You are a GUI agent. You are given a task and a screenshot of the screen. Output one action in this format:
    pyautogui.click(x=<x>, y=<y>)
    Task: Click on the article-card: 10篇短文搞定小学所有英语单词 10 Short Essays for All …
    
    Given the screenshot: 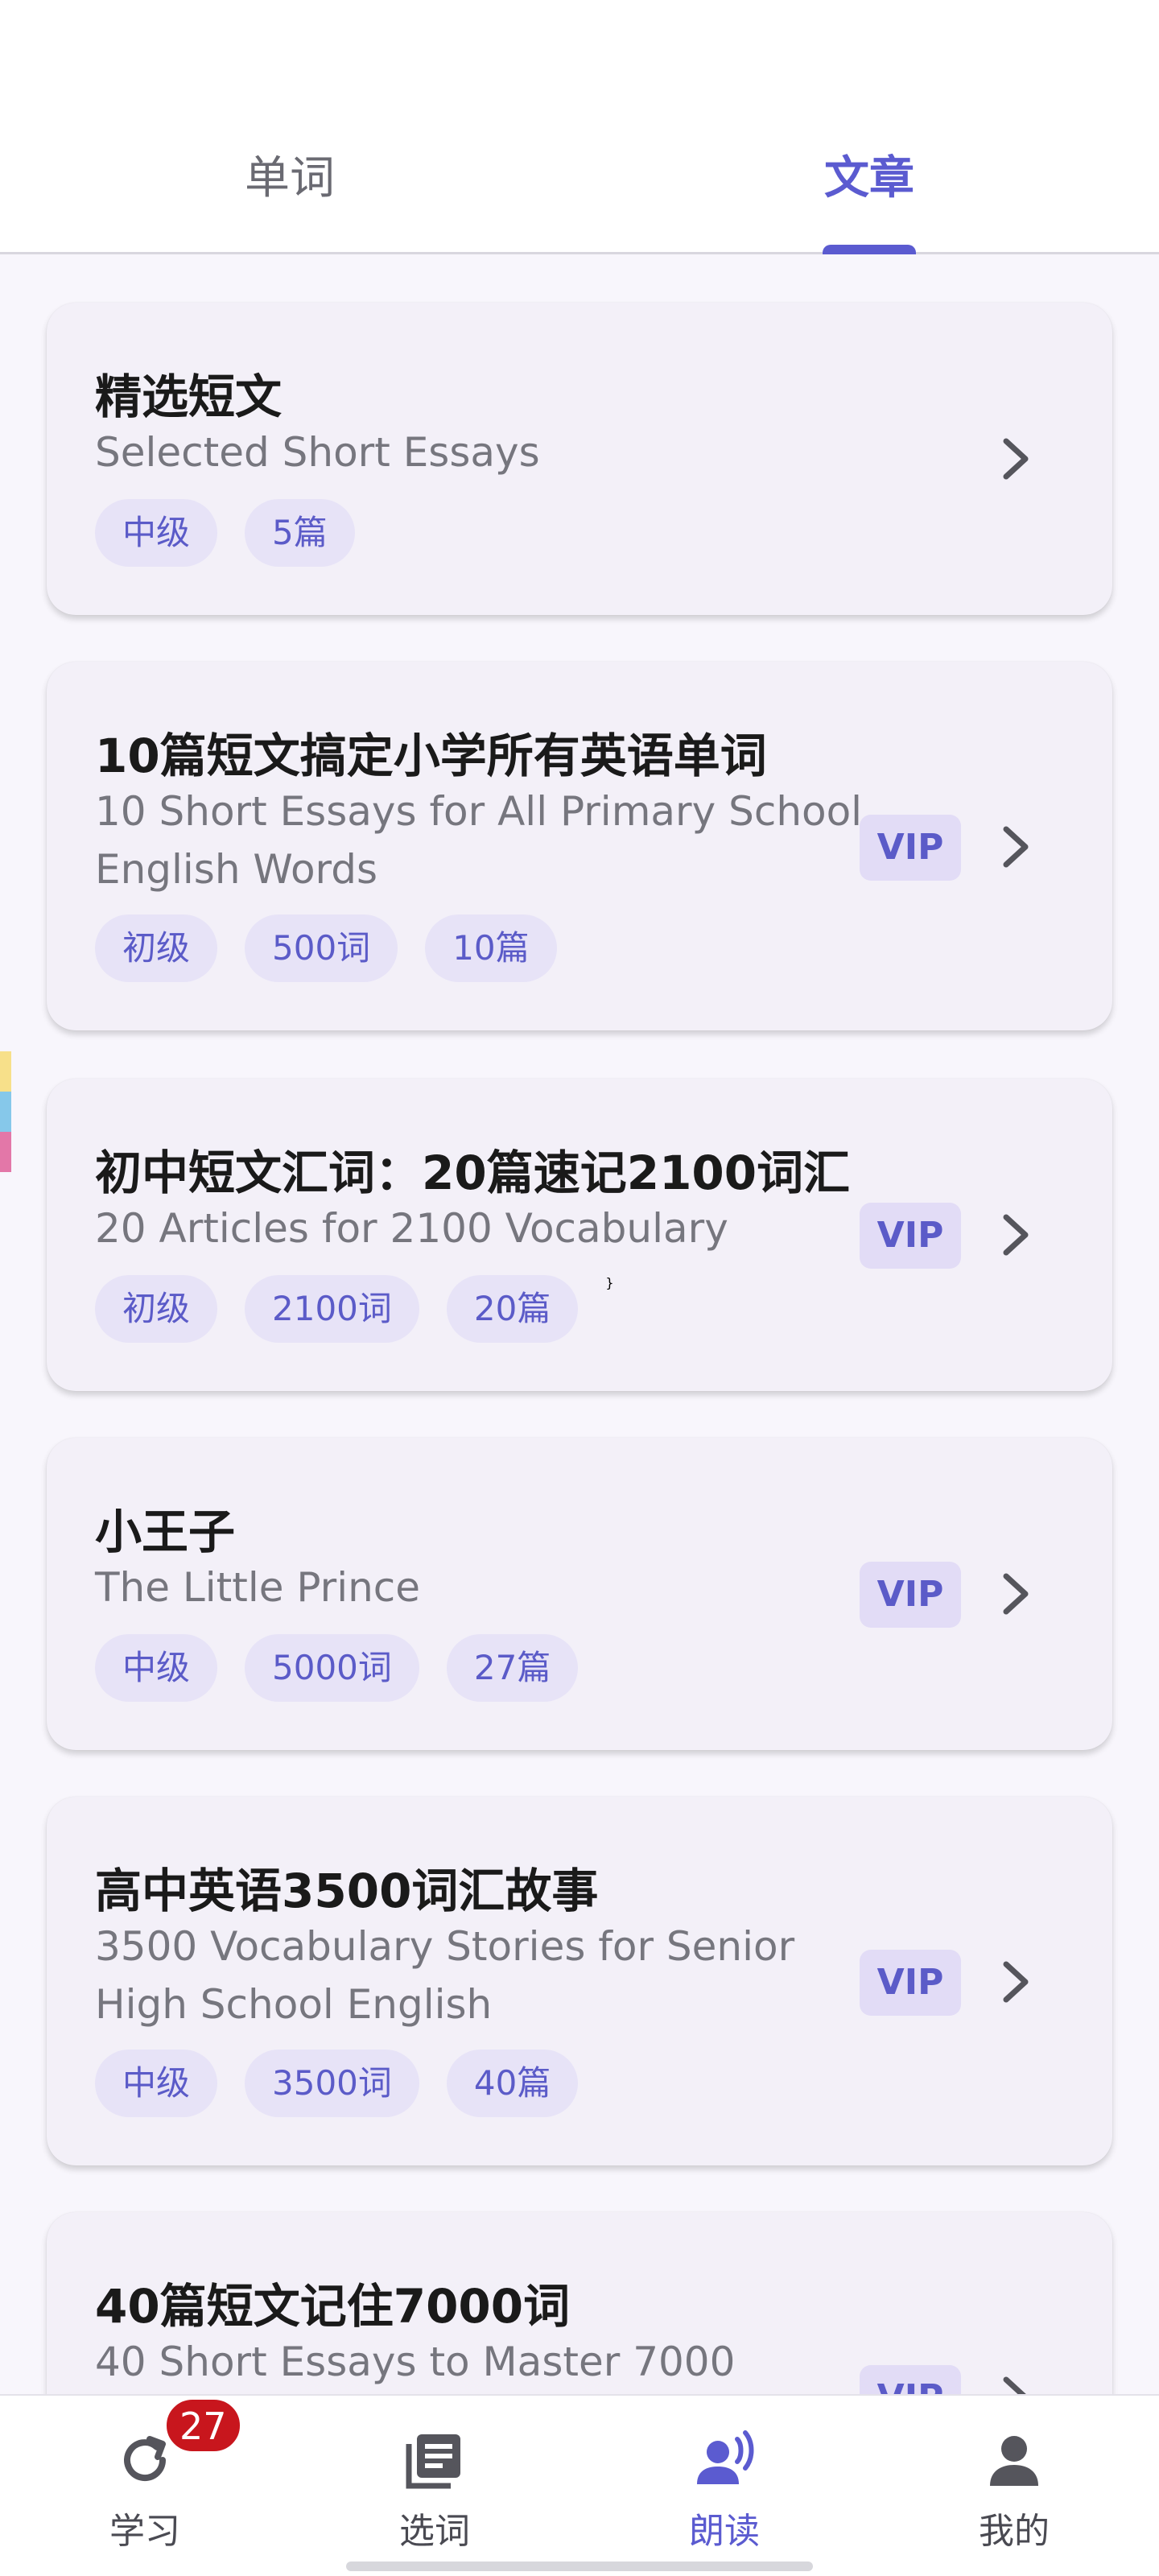 What is the action you would take?
    pyautogui.click(x=579, y=846)
    